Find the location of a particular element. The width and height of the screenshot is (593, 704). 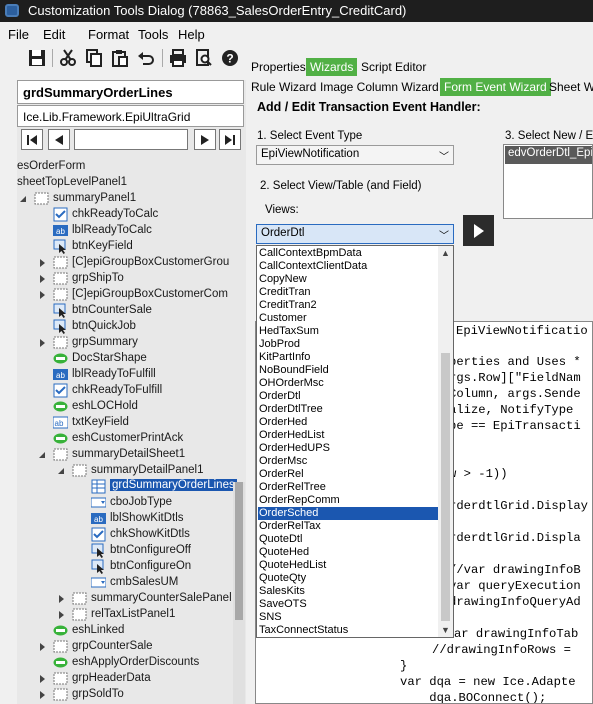

tree-node: cmbSalesUM is located at coordinates (131, 583).